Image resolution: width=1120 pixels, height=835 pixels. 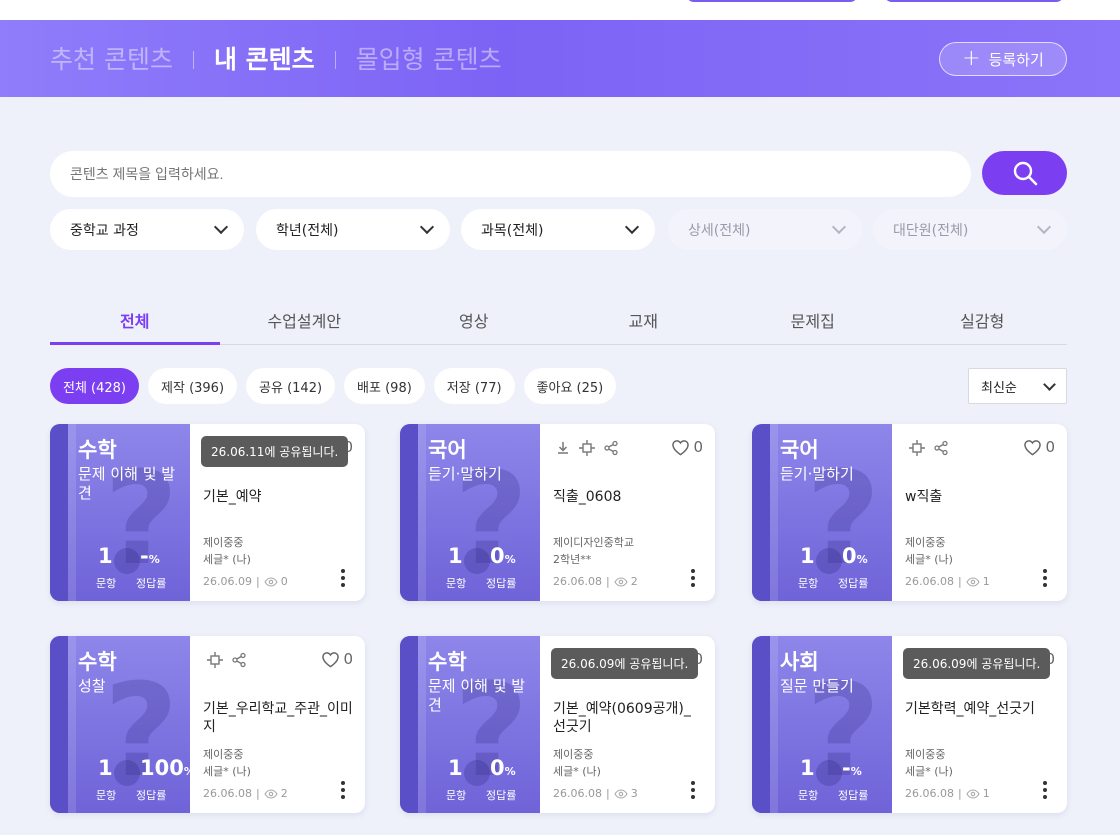 I want to click on tab-video: 영상, so click(x=474, y=322).